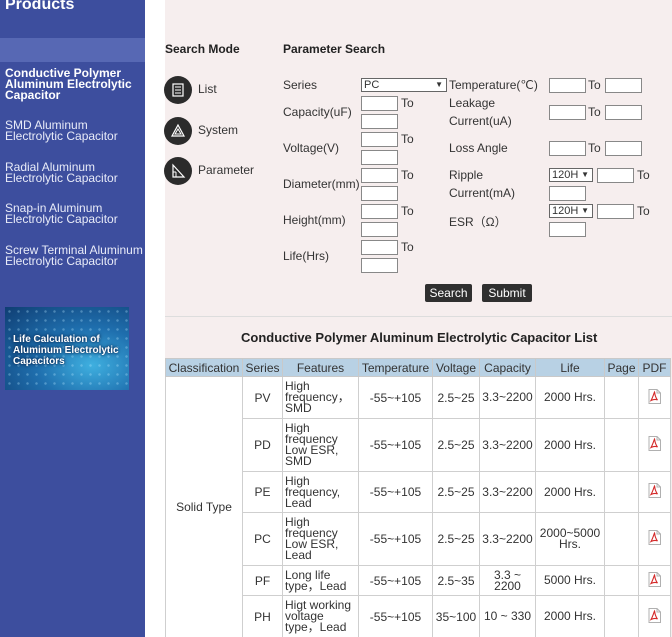 This screenshot has height=637, width=672. I want to click on series-cell: PD, so click(262, 445).